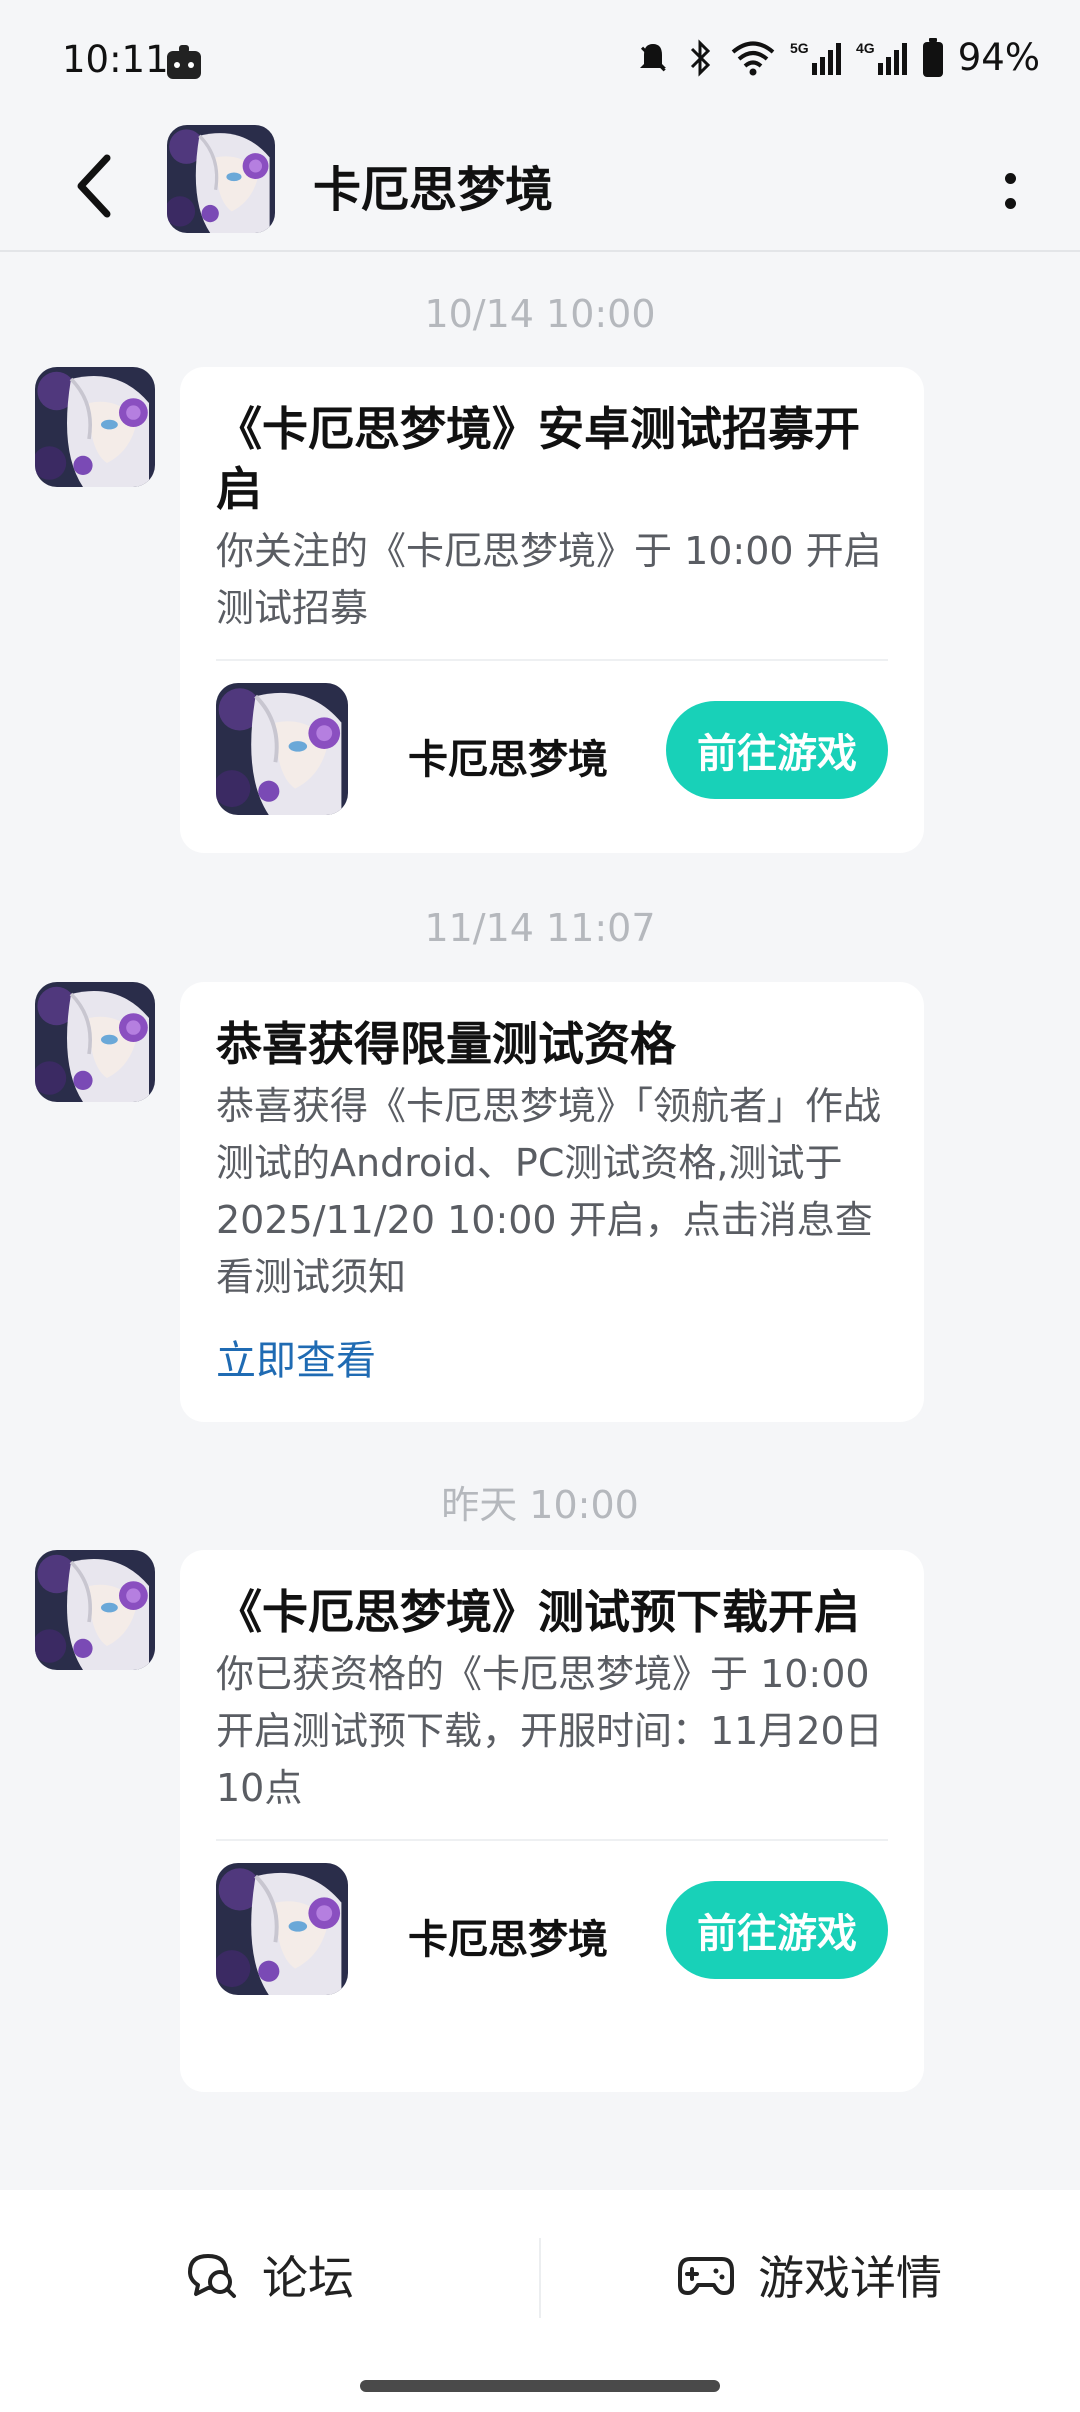 The width and height of the screenshot is (1080, 2412). I want to click on message-timestamp: 10/14 10:00, so click(540, 314).